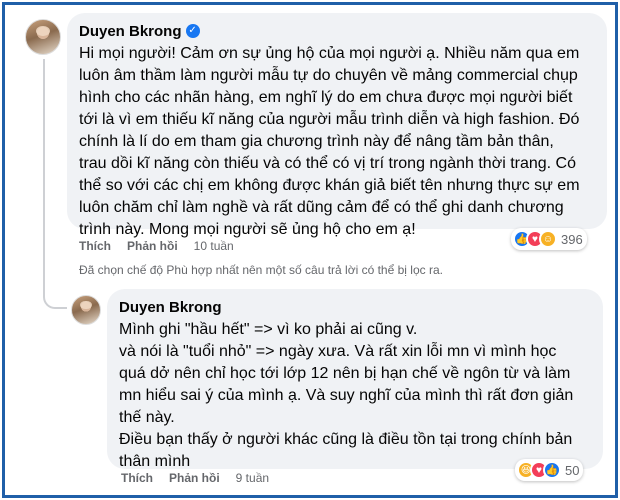  What do you see at coordinates (44, 175) in the screenshot?
I see `thread-line` at bounding box center [44, 175].